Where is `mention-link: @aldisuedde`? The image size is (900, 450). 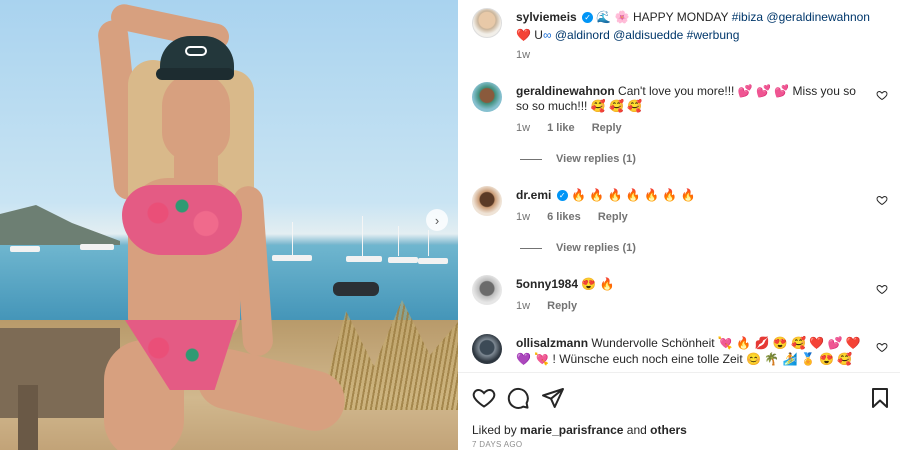 mention-link: @aldisuedde is located at coordinates (648, 35).